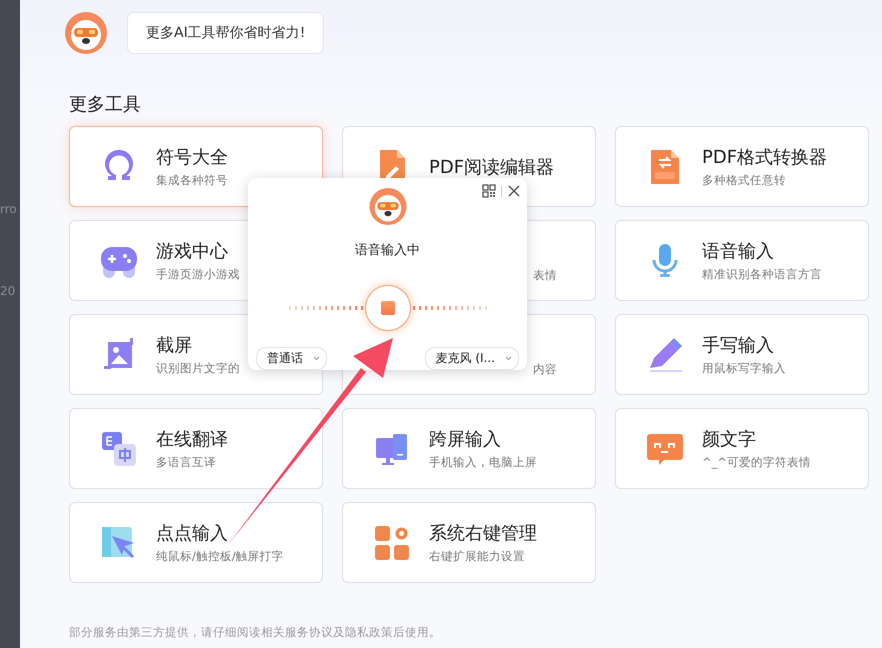 This screenshot has width=882, height=648. Describe the element at coordinates (225, 33) in the screenshot. I see `speech-bubble: 更多AI工具帮你省时省力!` at that location.